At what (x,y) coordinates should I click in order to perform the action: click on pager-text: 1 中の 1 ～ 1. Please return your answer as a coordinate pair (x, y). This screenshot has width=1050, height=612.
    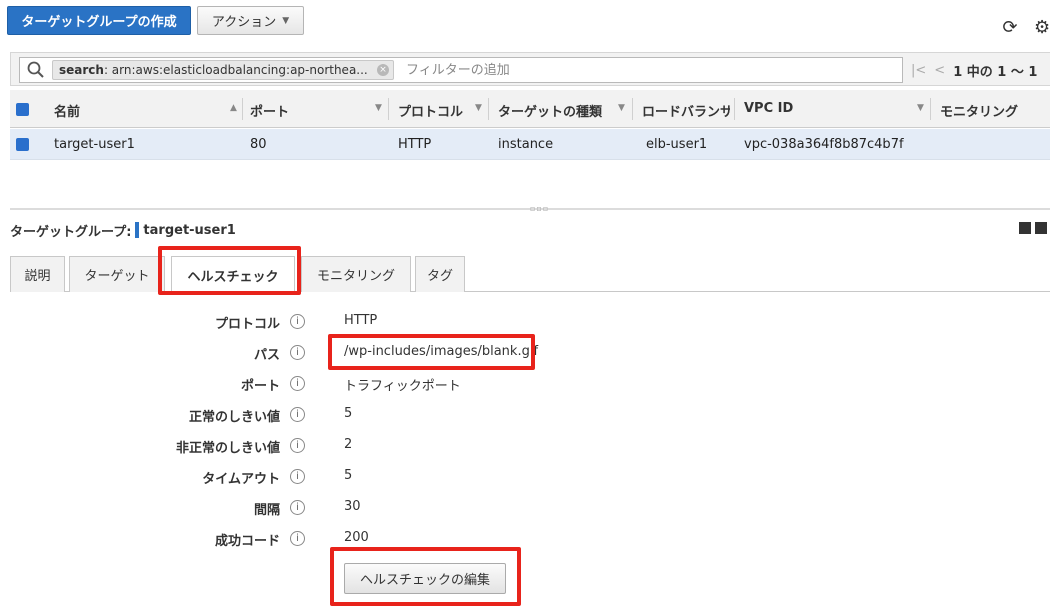
    Looking at the image, I should click on (995, 72).